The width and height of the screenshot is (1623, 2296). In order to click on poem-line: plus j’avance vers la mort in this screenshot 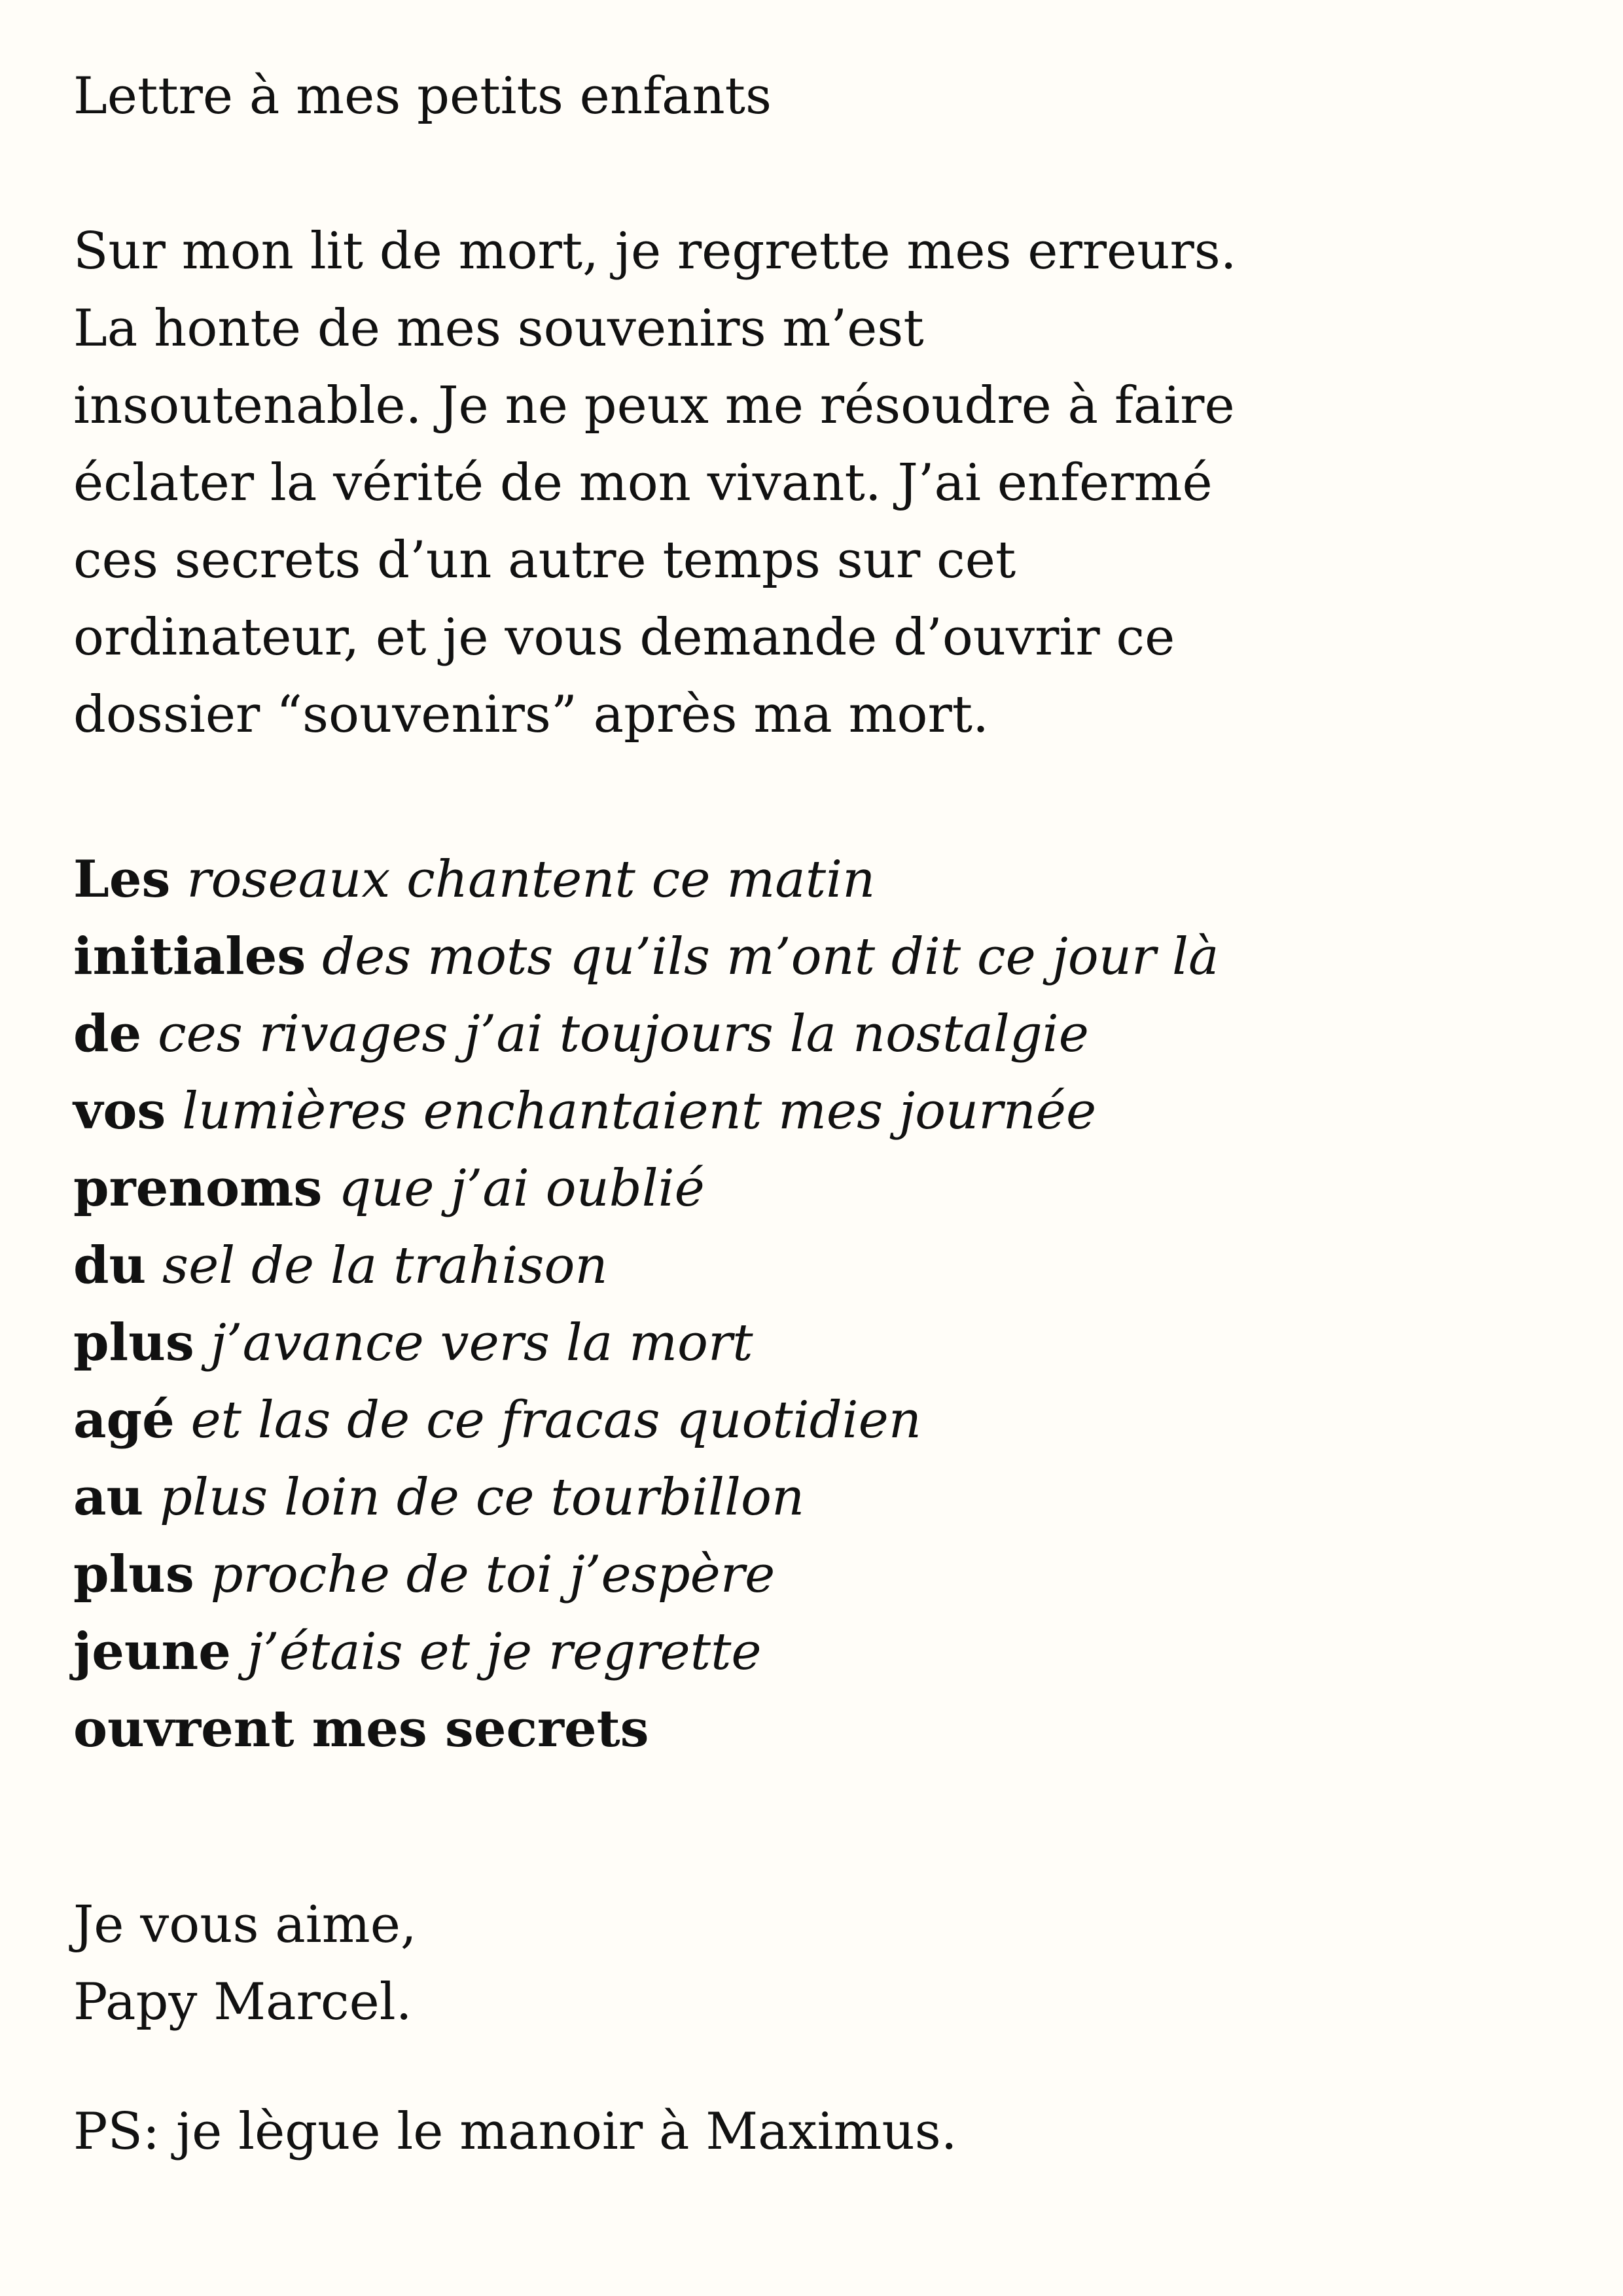, I will do `click(646, 1343)`.